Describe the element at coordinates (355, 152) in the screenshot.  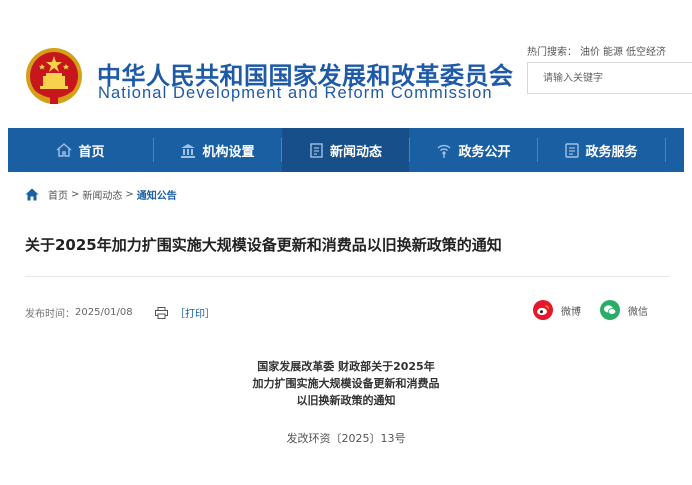
I see `nav-item-label: 新闻动态` at that location.